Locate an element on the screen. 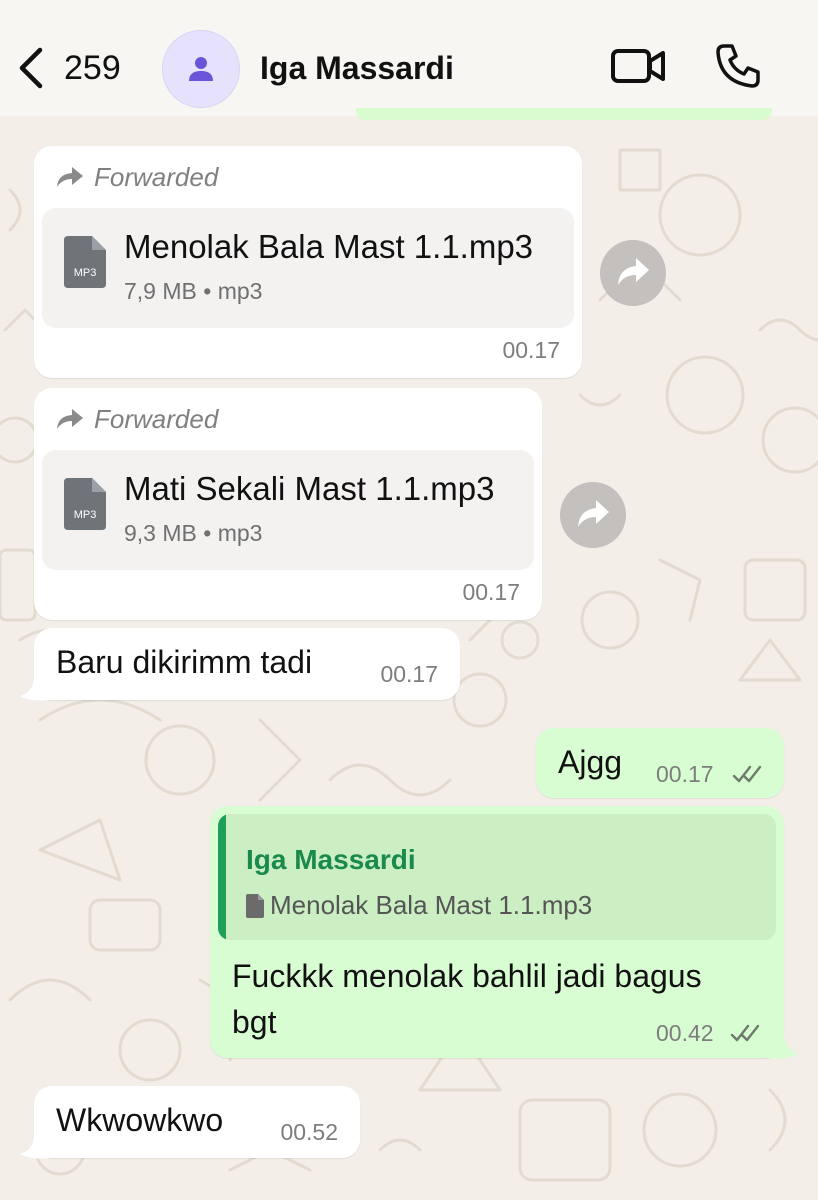  chevron-left-icon is located at coordinates (31, 68).